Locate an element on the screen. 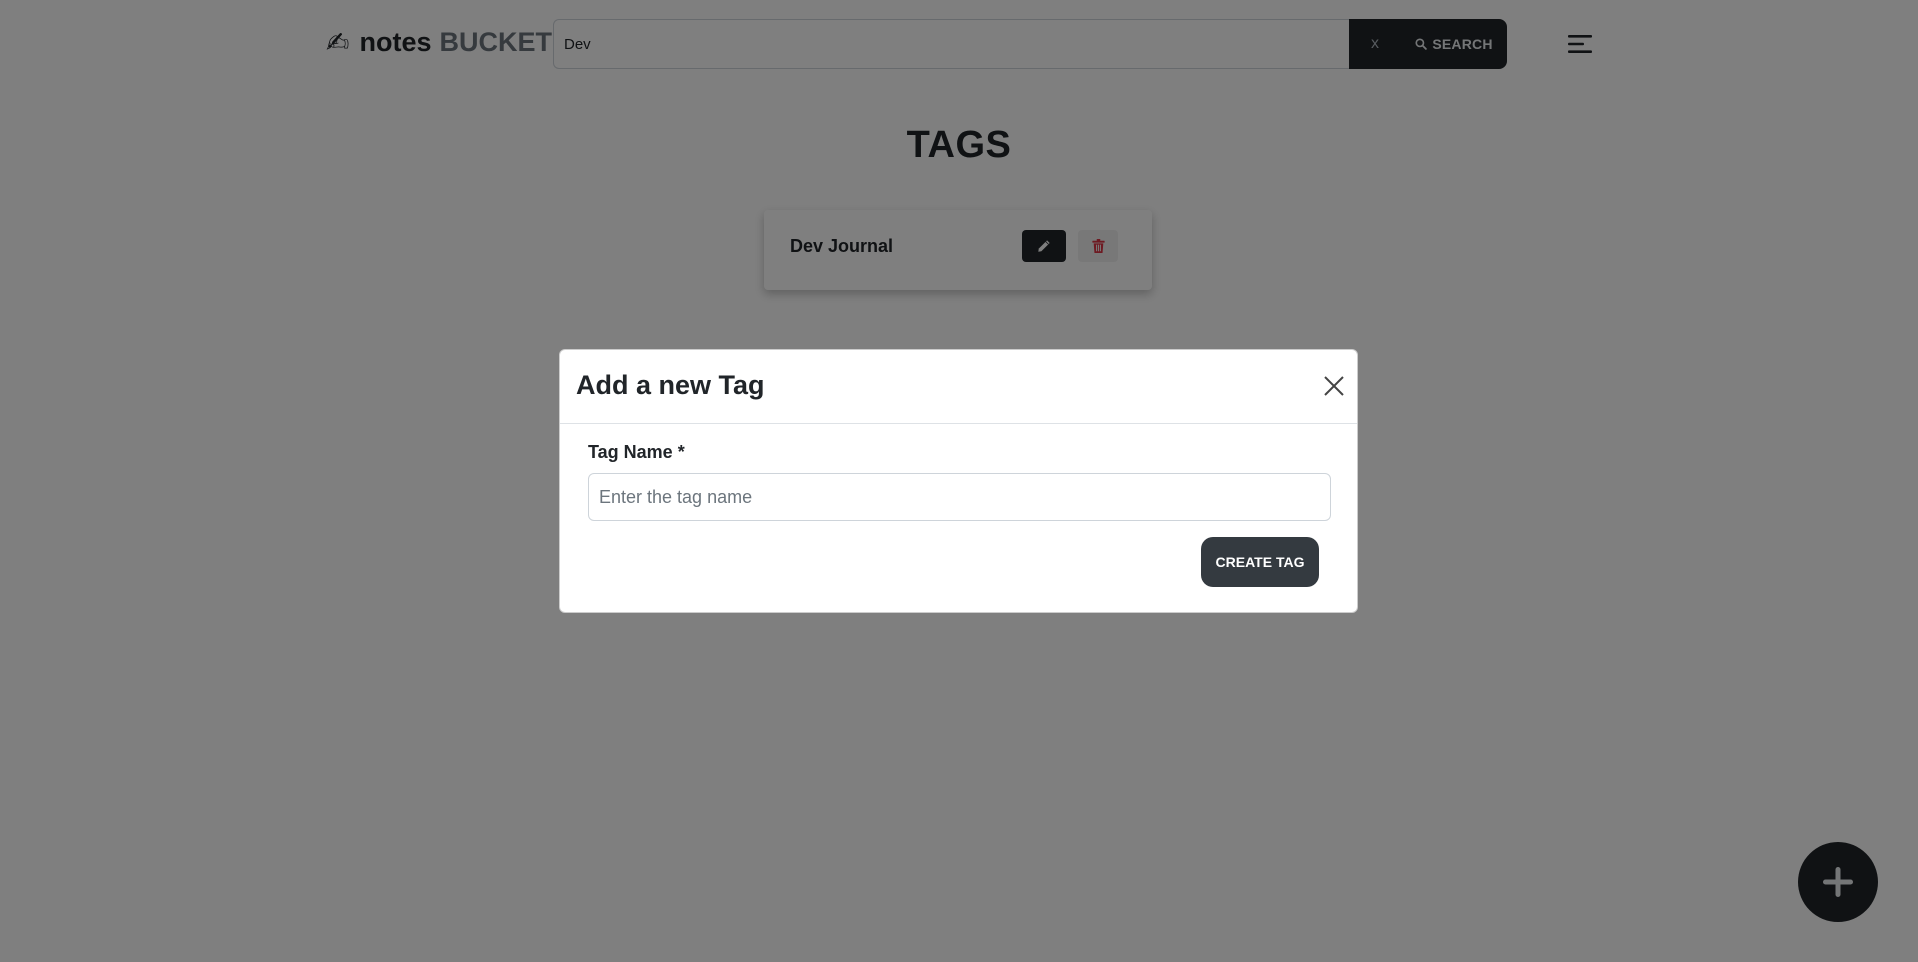 This screenshot has width=1918, height=962. tag-name-input is located at coordinates (959, 497).